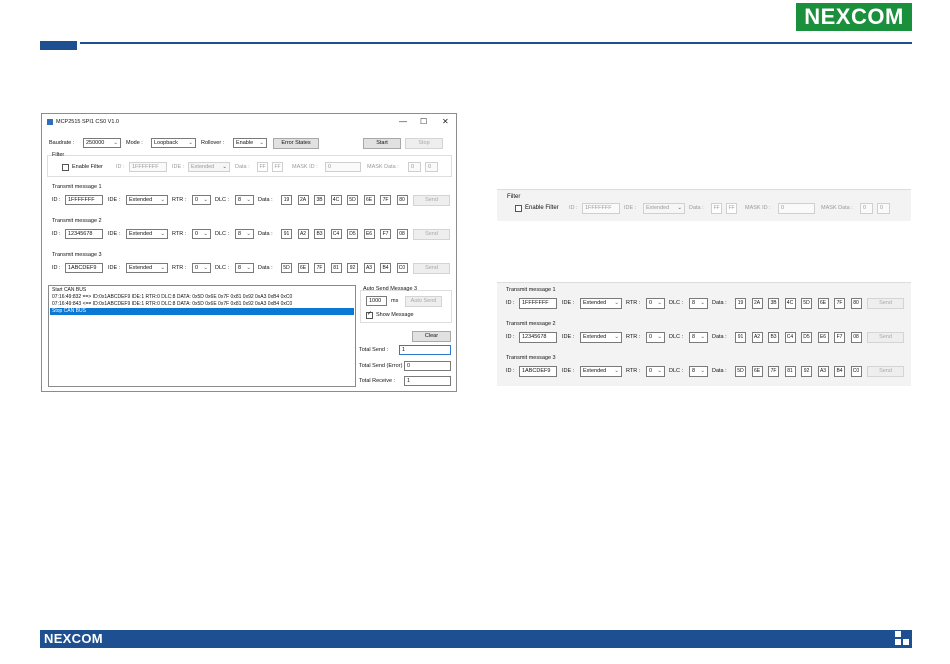 This screenshot has height=664, width=950. Describe the element at coordinates (296, 143) in the screenshot. I see `error-states-button: Error States` at that location.